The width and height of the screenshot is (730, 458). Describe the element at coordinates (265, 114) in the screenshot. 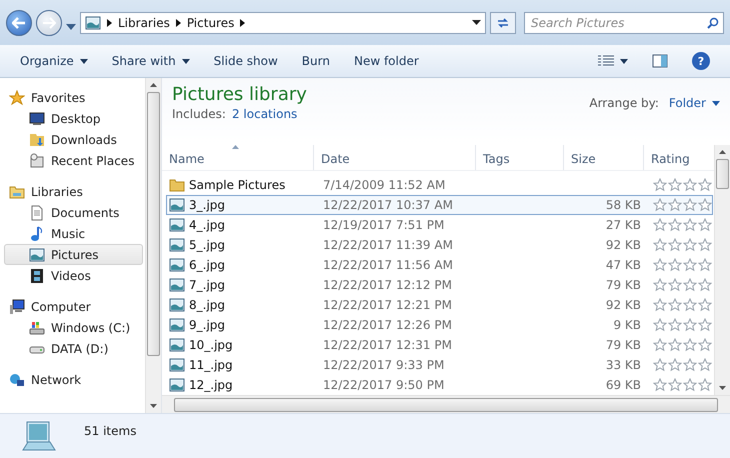

I see `locations-link: 2 locations` at that location.